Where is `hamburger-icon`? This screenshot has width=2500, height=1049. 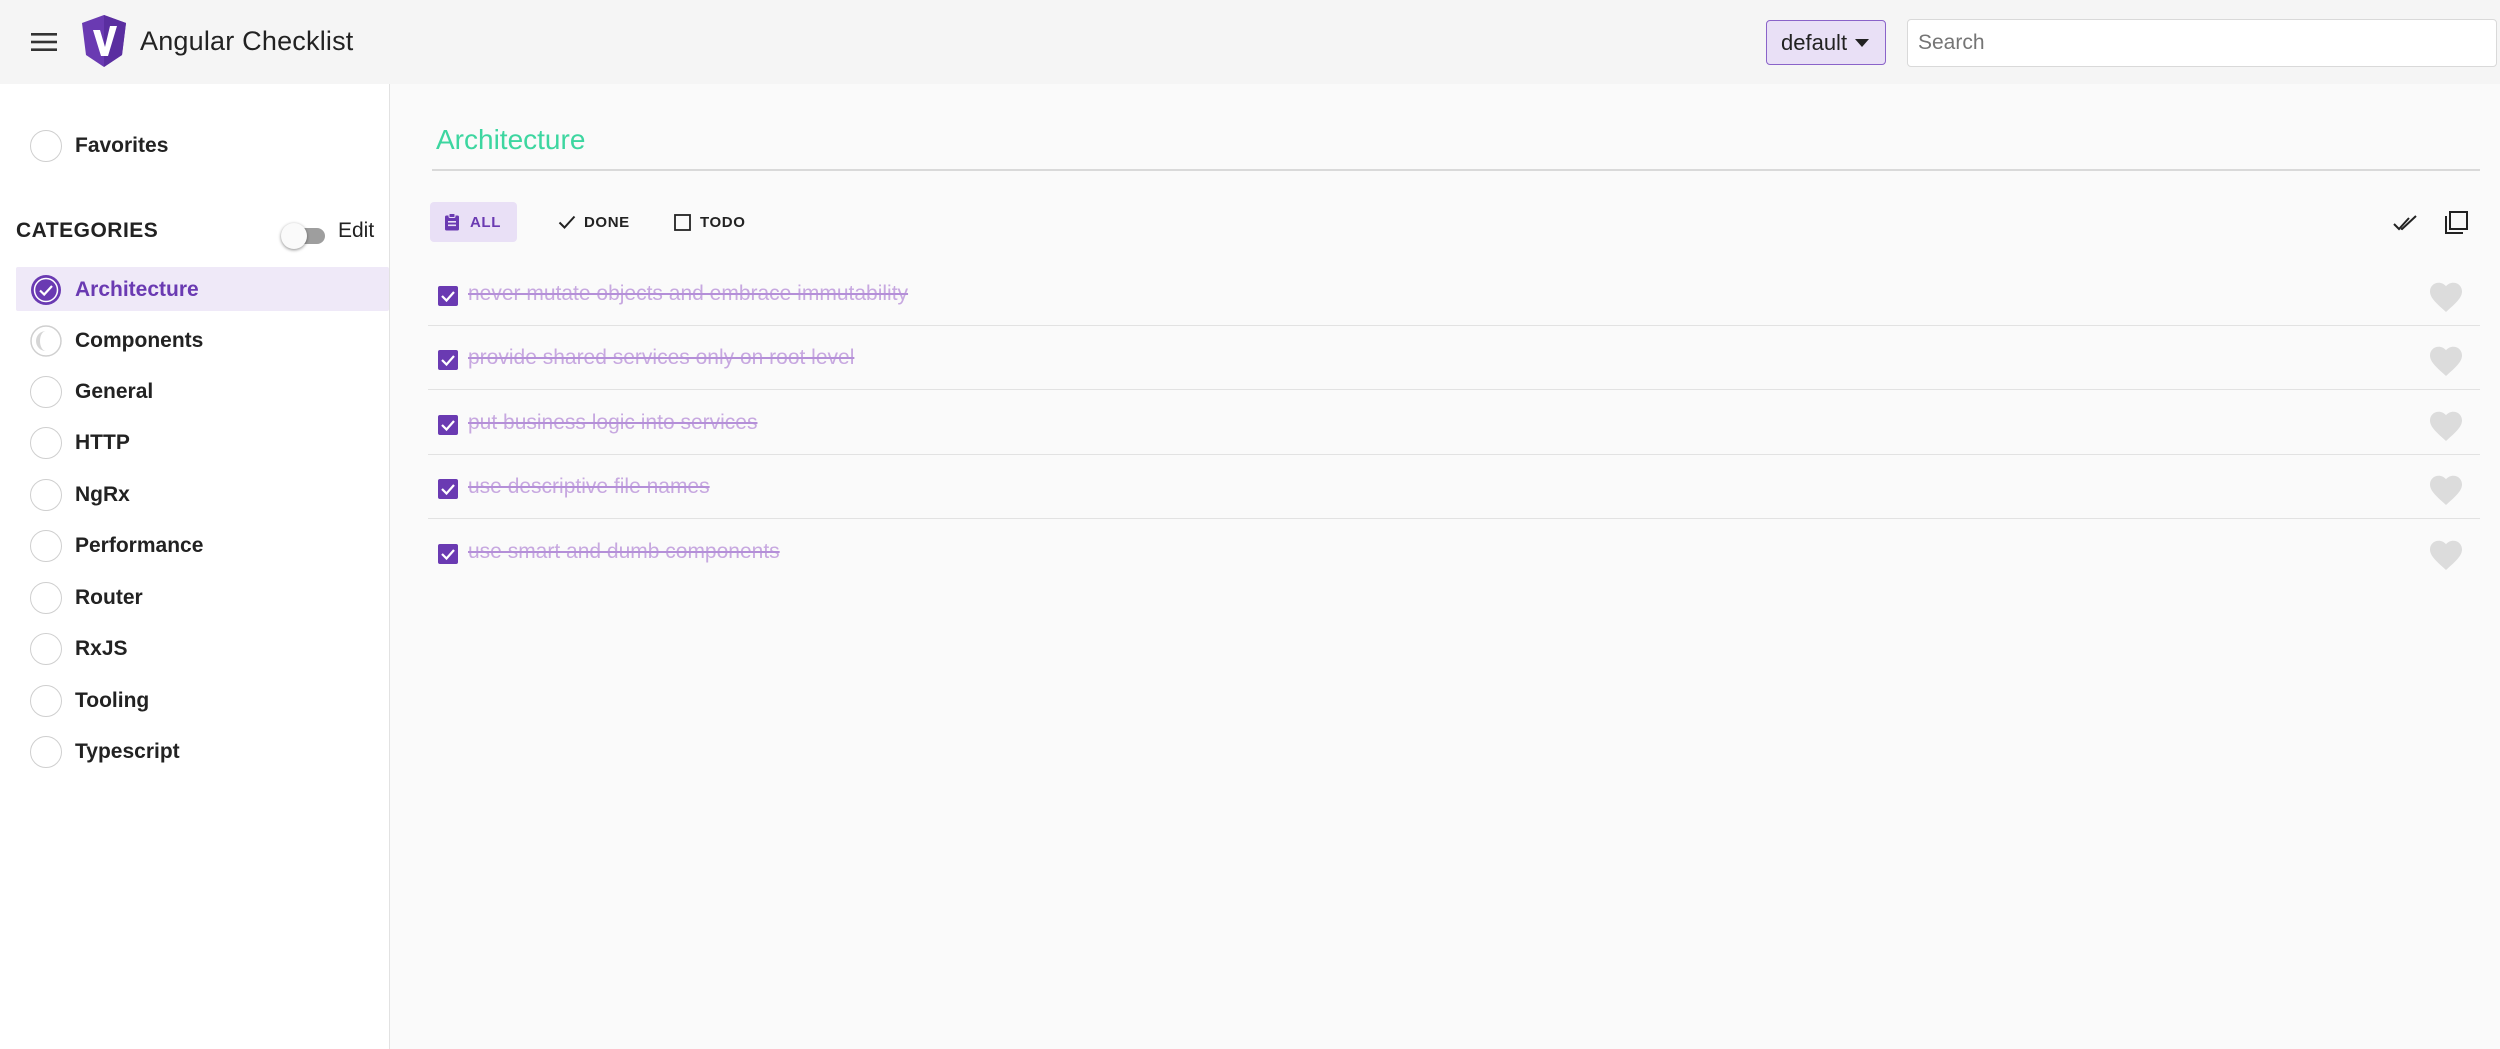 hamburger-icon is located at coordinates (44, 42).